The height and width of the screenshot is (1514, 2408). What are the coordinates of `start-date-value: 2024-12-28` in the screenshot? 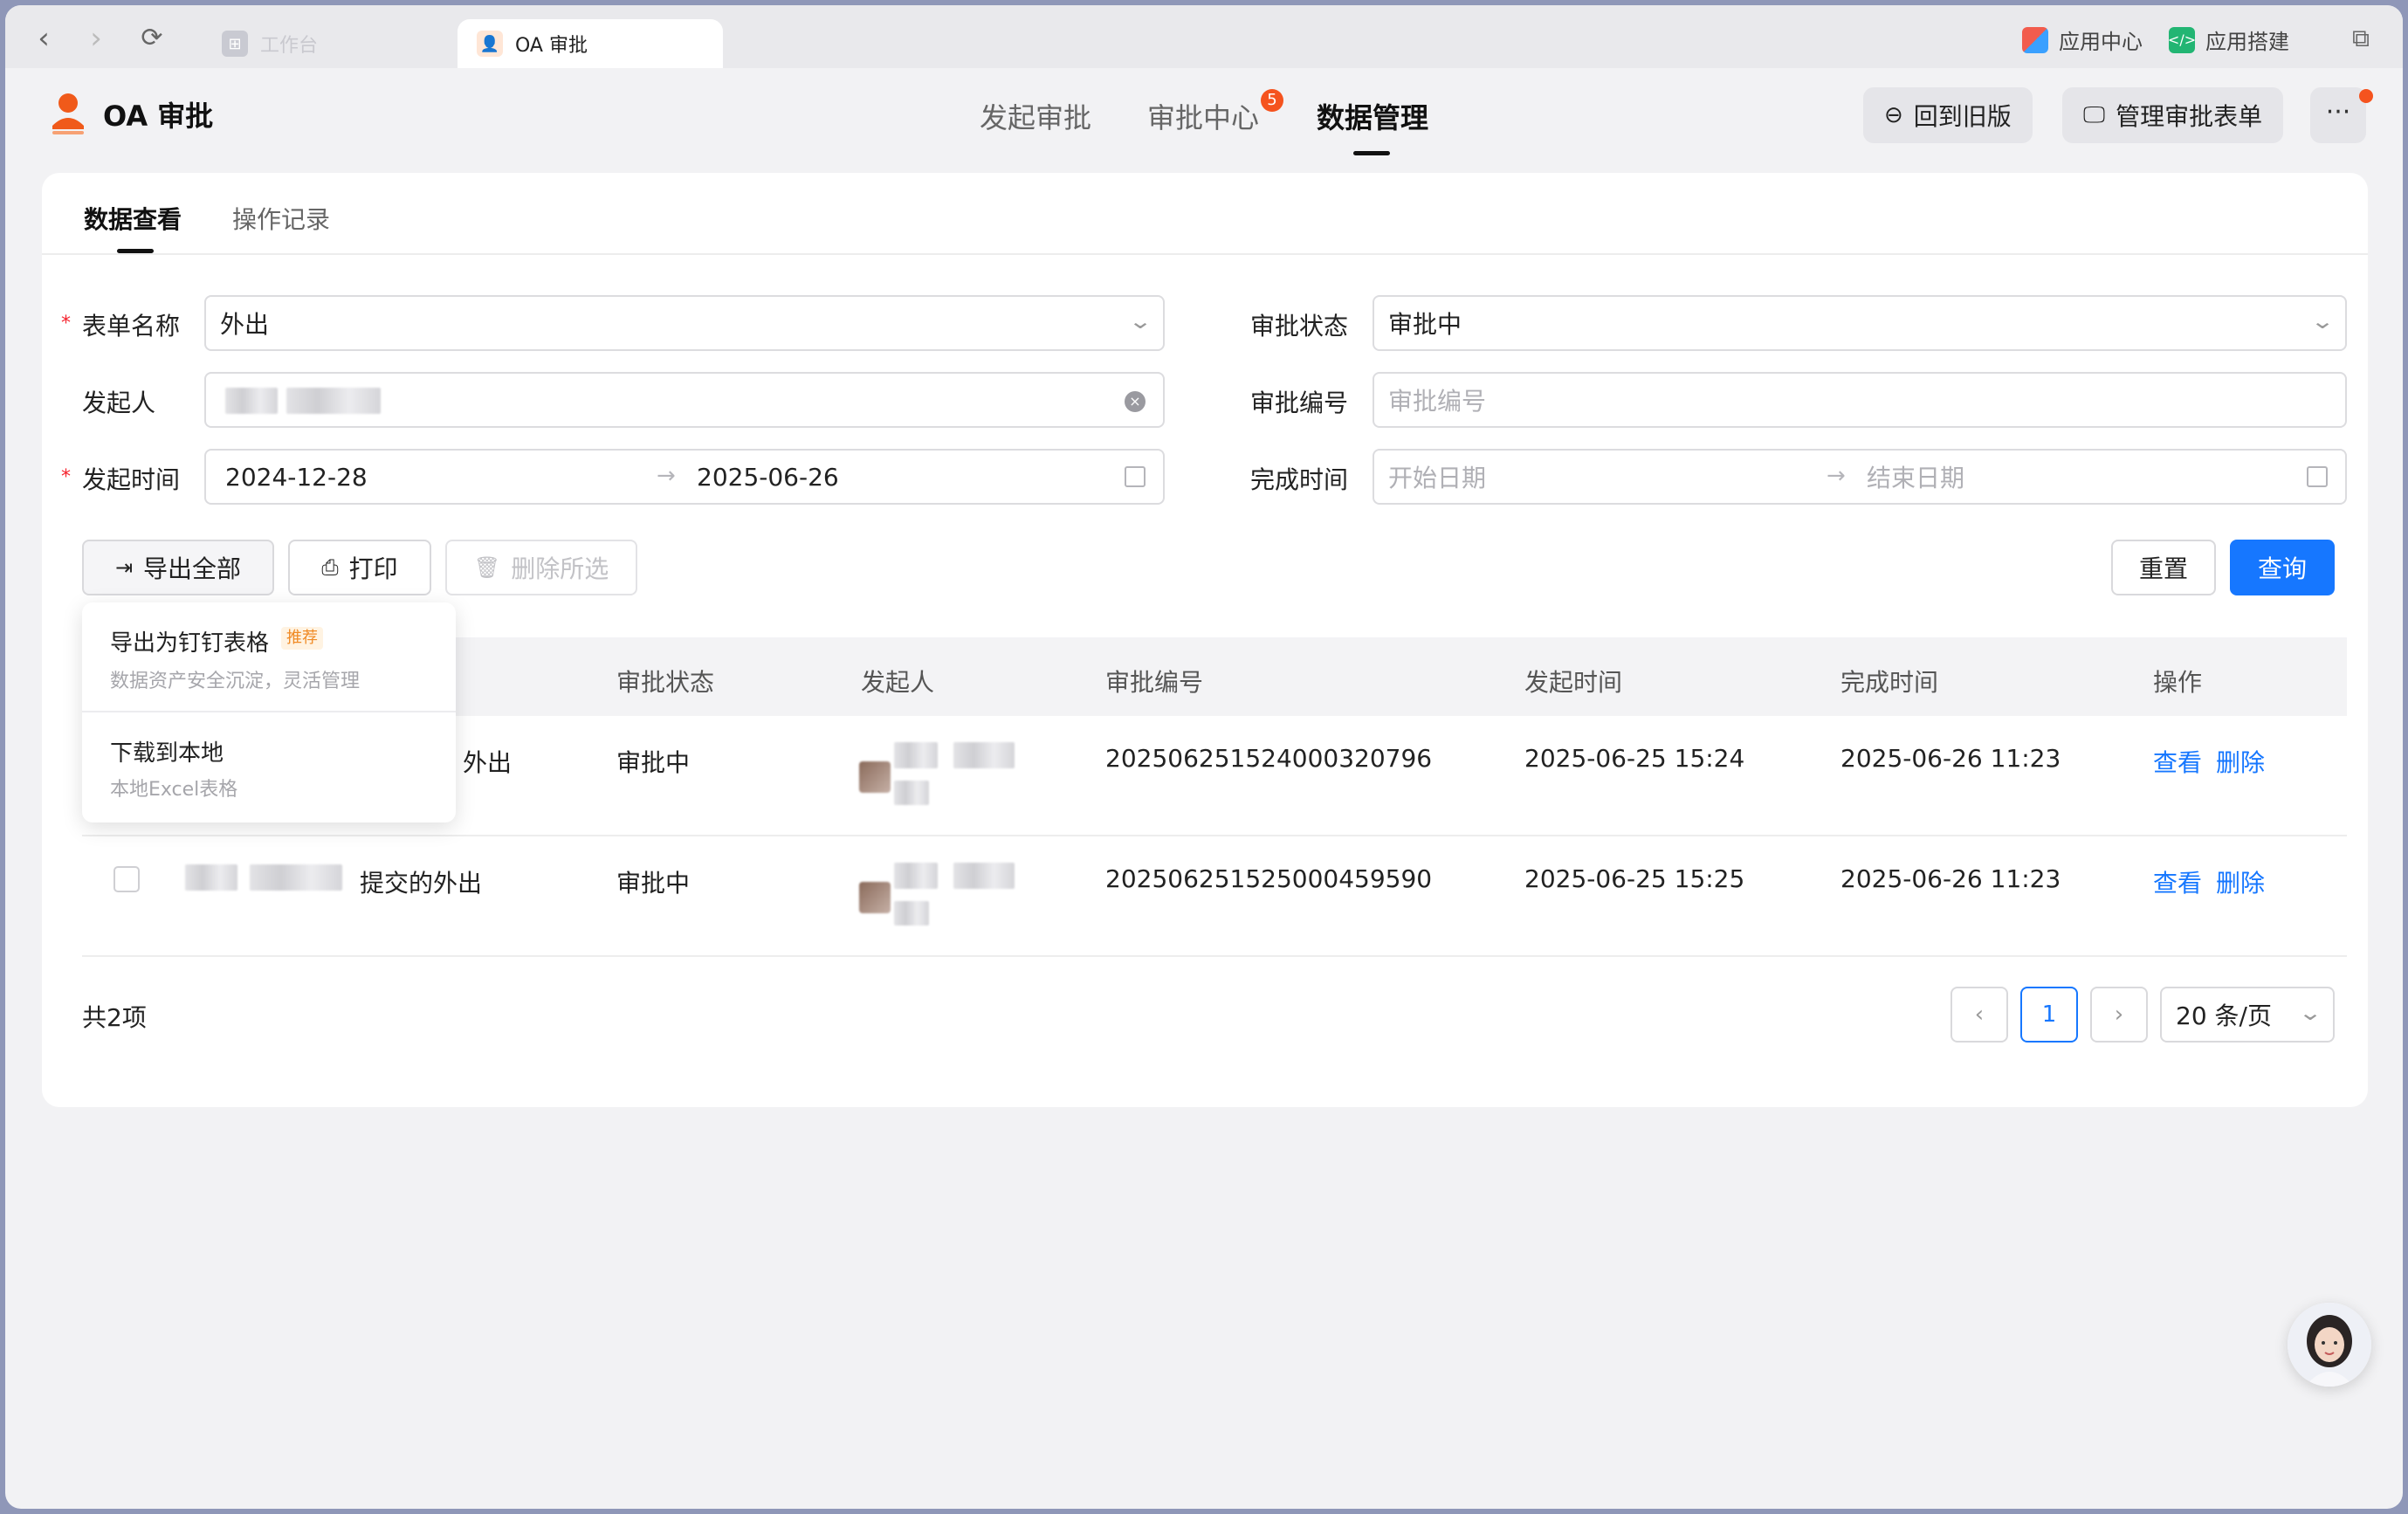 It's located at (296, 477).